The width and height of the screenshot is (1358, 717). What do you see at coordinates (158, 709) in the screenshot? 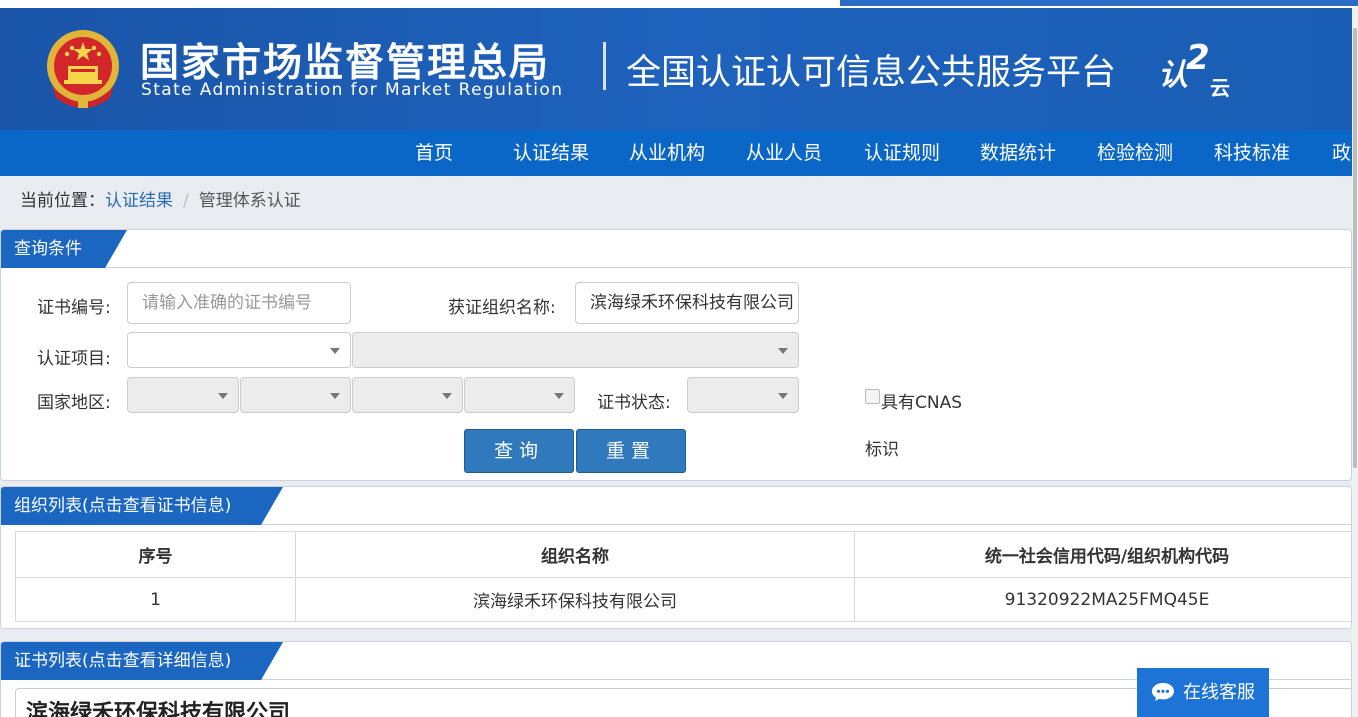
I see `cert-org-name: 滨海绿禾环保科技有限公司` at bounding box center [158, 709].